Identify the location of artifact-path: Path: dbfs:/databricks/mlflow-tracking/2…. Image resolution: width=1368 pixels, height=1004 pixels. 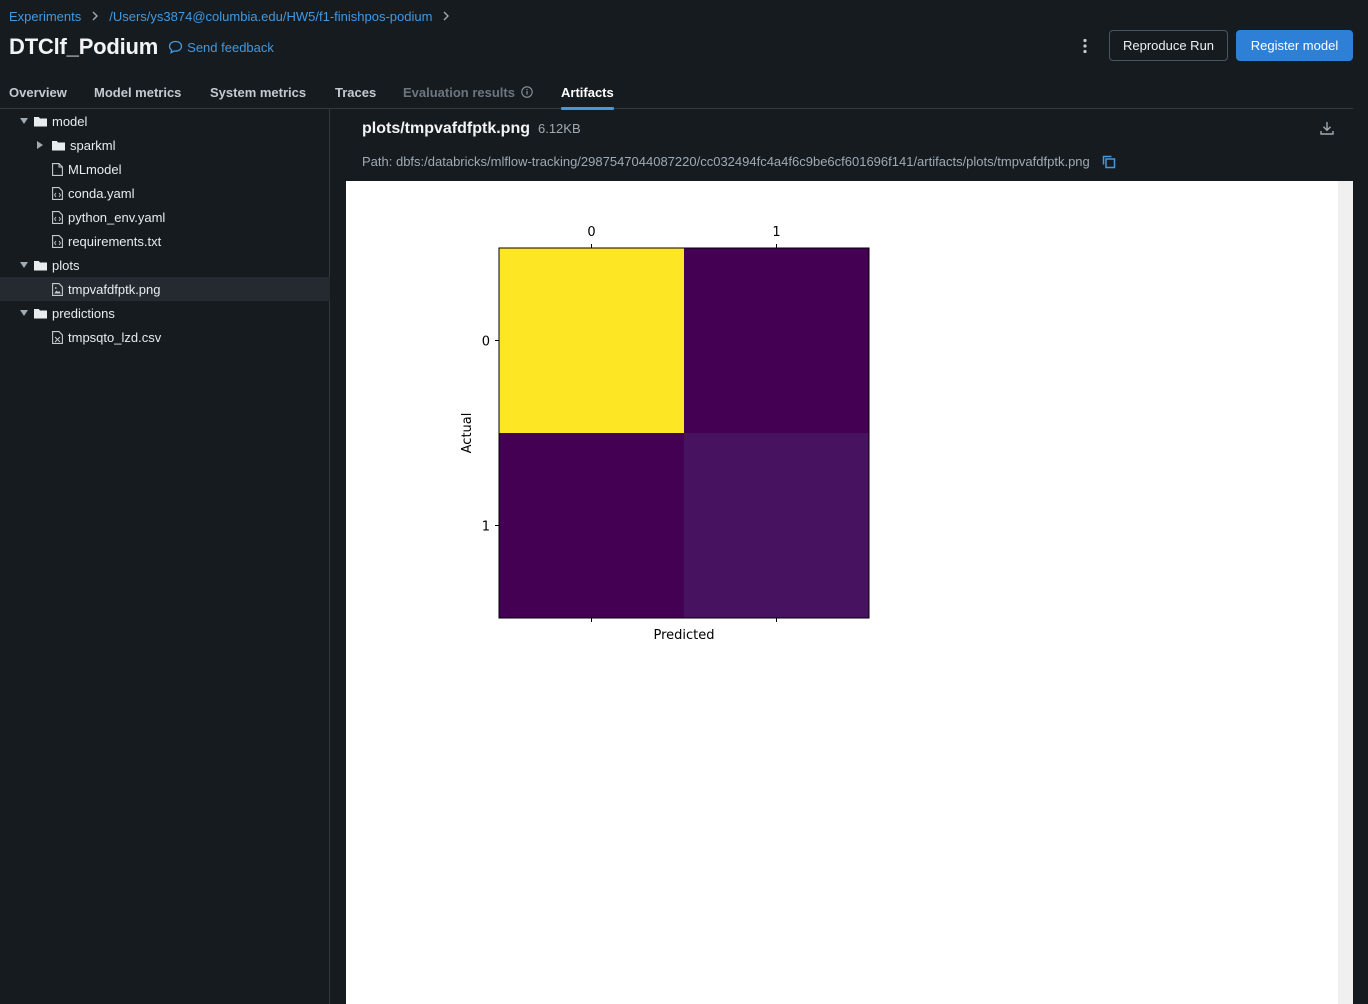
(726, 161).